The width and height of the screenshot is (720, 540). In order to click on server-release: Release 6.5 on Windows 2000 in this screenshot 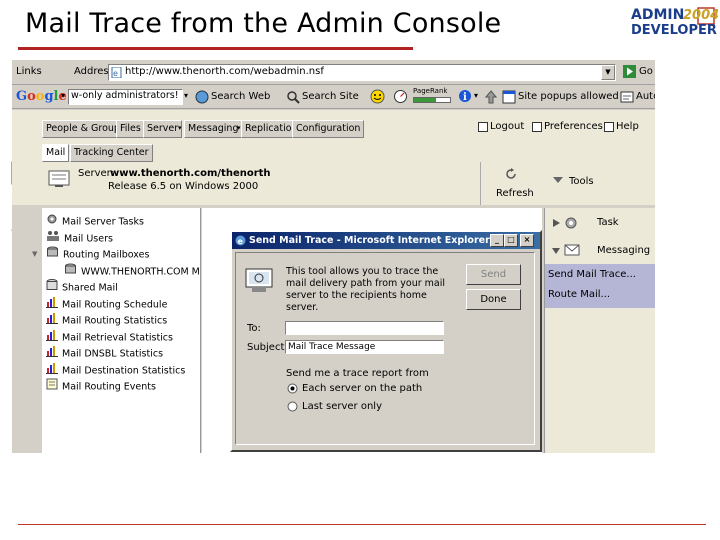, I will do `click(183, 186)`.